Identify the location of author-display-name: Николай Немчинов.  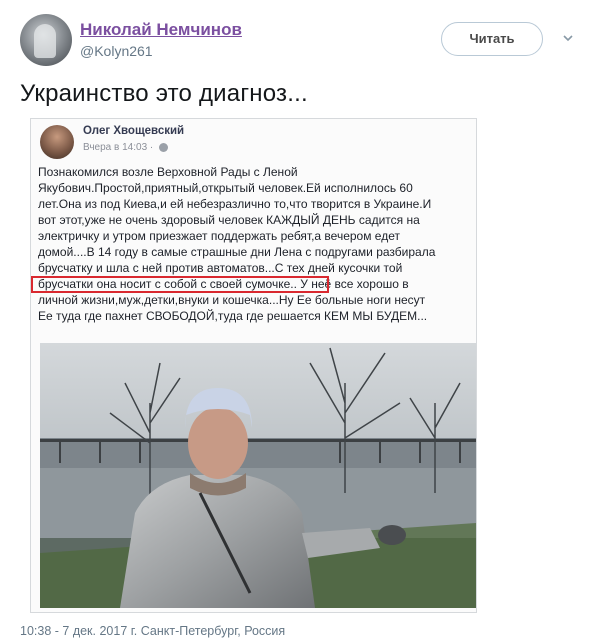
(161, 30).